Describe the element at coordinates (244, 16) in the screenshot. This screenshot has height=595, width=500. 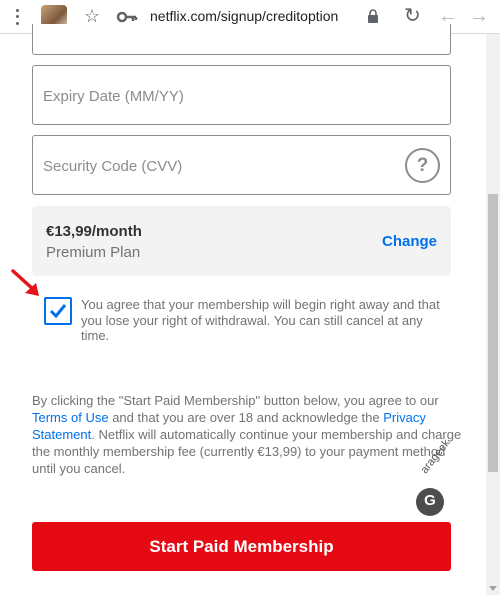
I see `address-bar-url: netflix.com/signup/creditoption` at that location.